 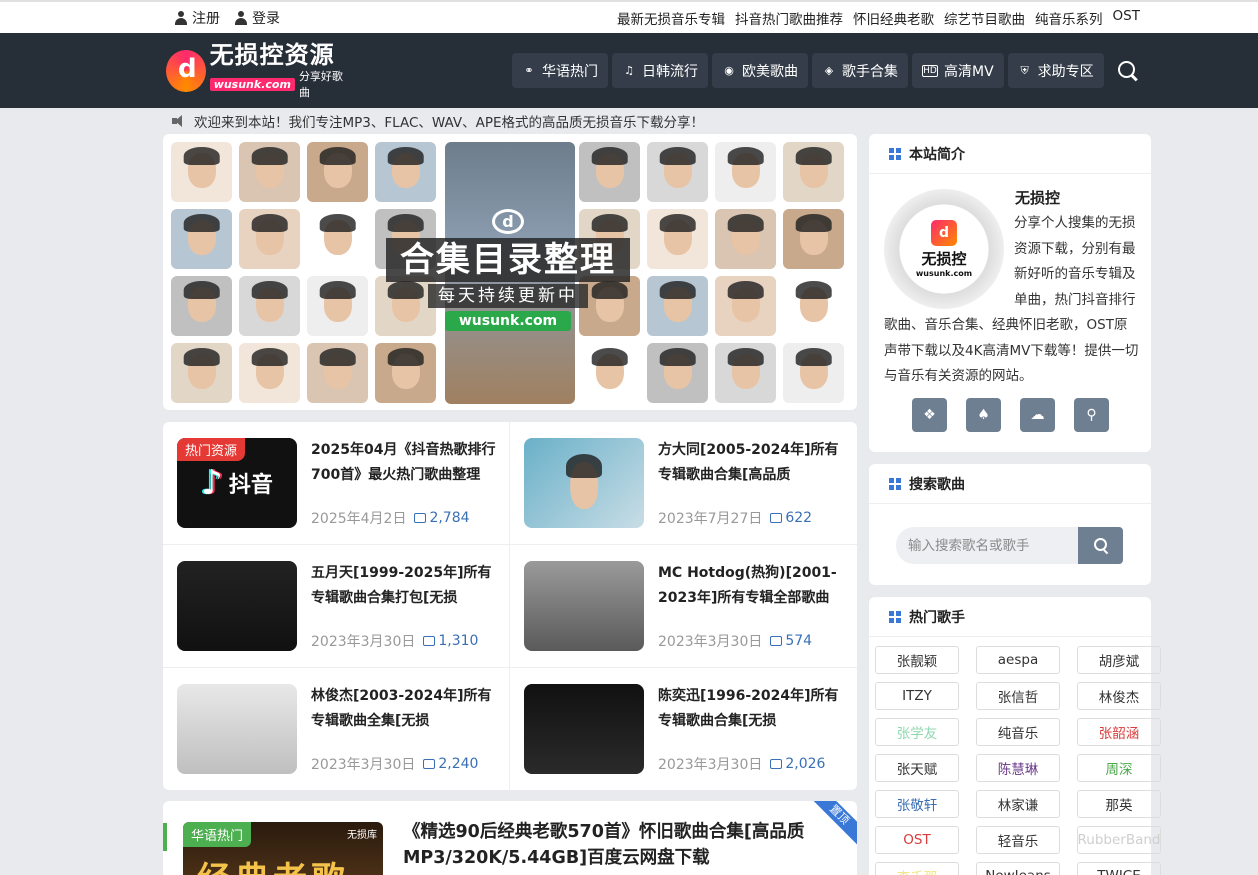 I want to click on singer-tag: NewJeans, so click(x=1018, y=868).